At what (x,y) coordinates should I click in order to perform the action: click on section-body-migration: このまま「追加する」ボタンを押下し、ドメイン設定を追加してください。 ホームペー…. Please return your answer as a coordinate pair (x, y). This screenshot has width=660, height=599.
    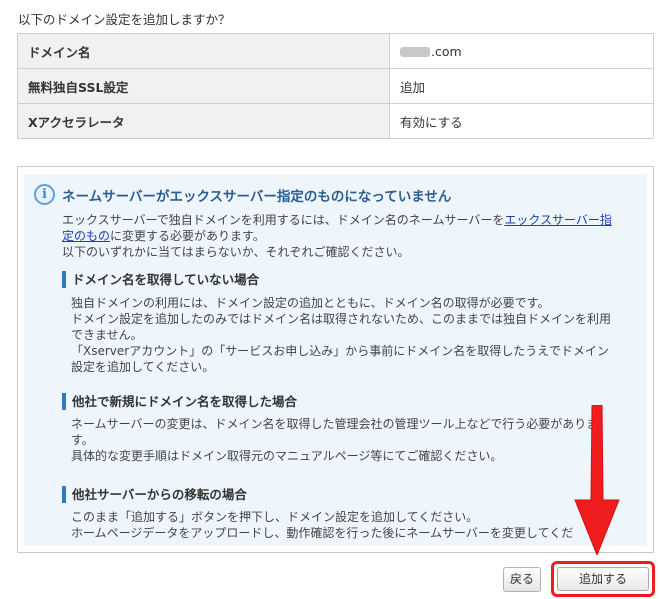
    Looking at the image, I should click on (351, 525).